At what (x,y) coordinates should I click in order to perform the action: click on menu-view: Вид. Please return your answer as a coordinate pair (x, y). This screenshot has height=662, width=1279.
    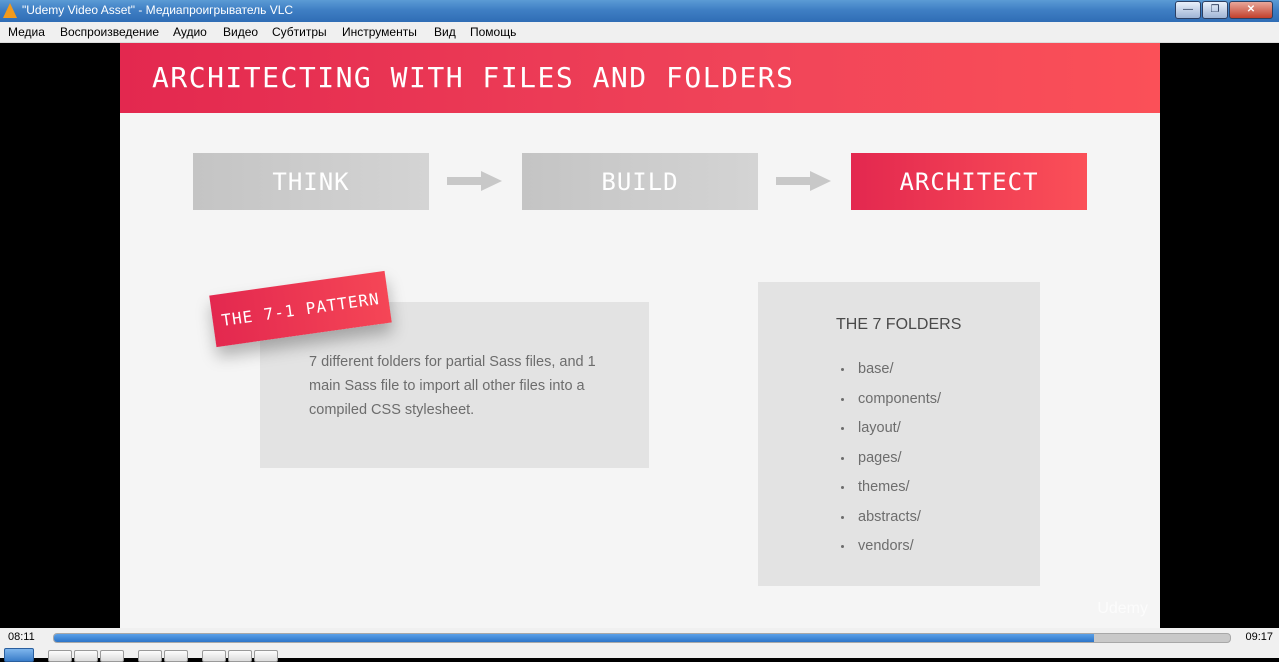
    Looking at the image, I should click on (445, 32).